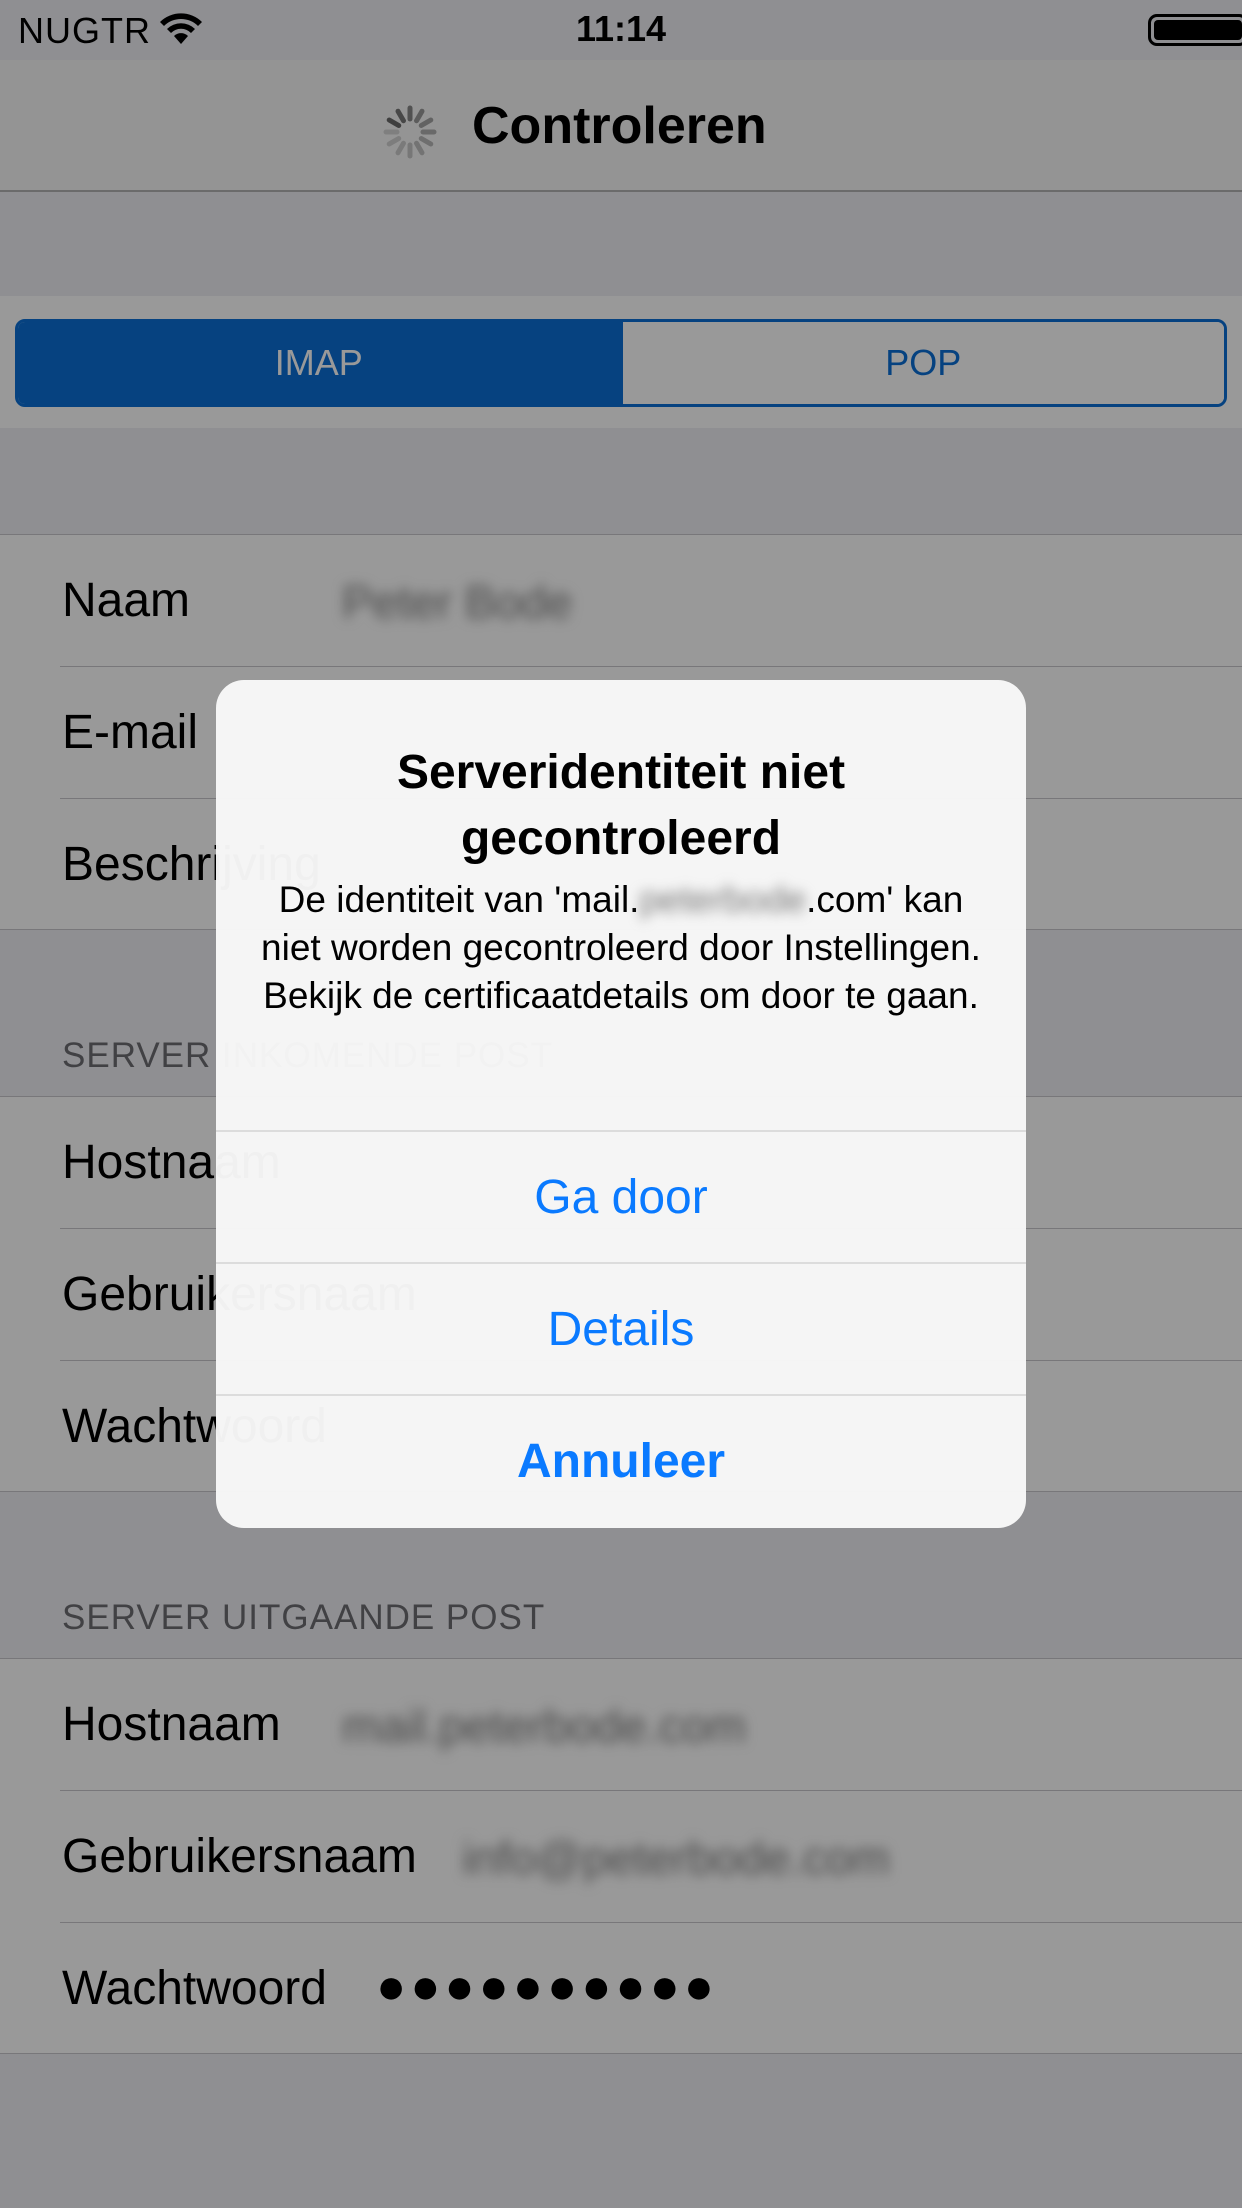  I want to click on alert-message-suffix: .com', so click(850, 899).